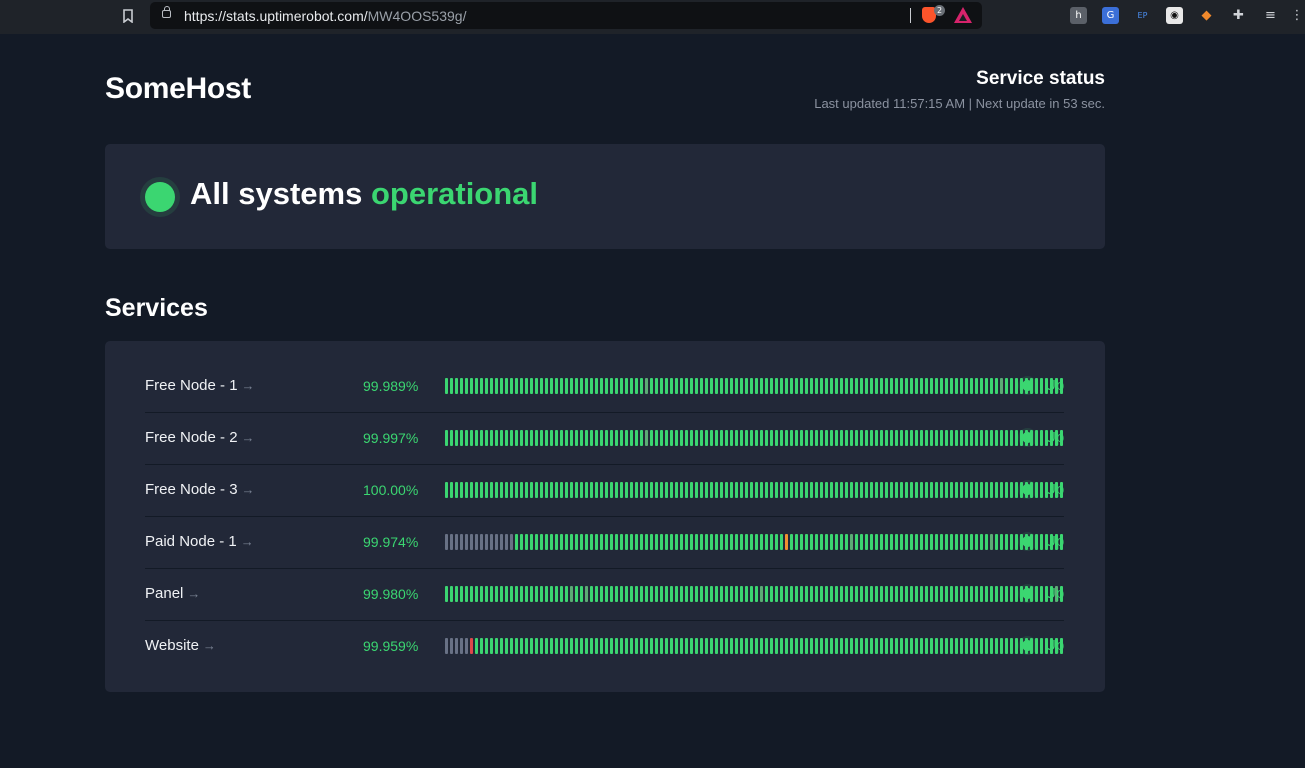  Describe the element at coordinates (1297, 15) in the screenshot. I see `menu-icon: ⋮` at that location.